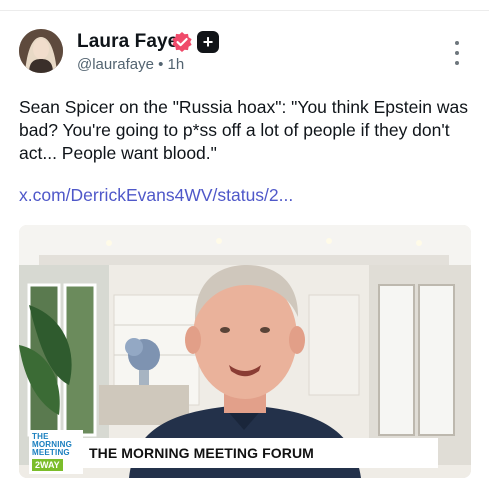  I want to click on author-name: Laura Faye, so click(127, 42).